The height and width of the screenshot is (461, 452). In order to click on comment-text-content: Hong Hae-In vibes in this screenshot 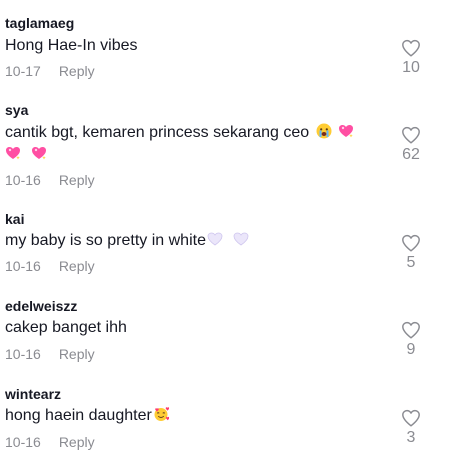, I will do `click(71, 45)`.